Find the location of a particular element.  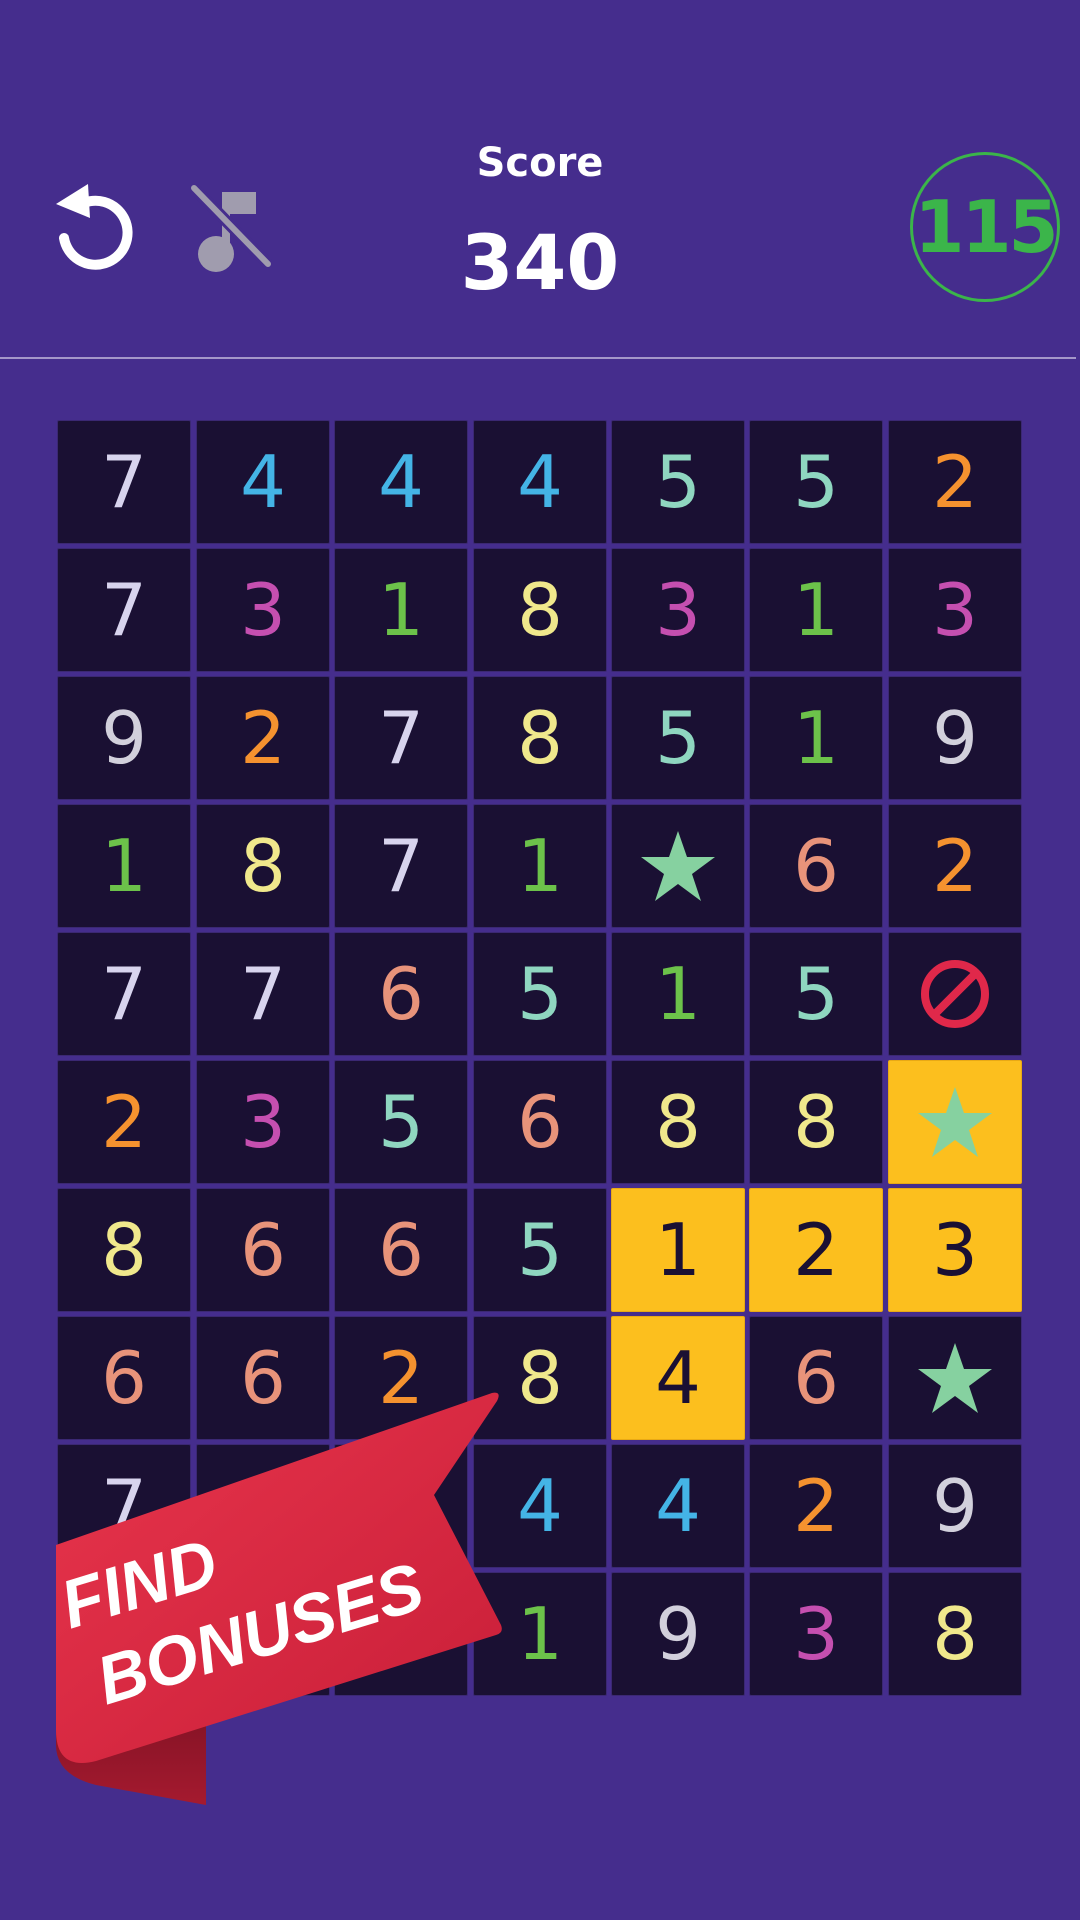

find-bonuses-banner: FIND BONUSES is located at coordinates (279, 1595).